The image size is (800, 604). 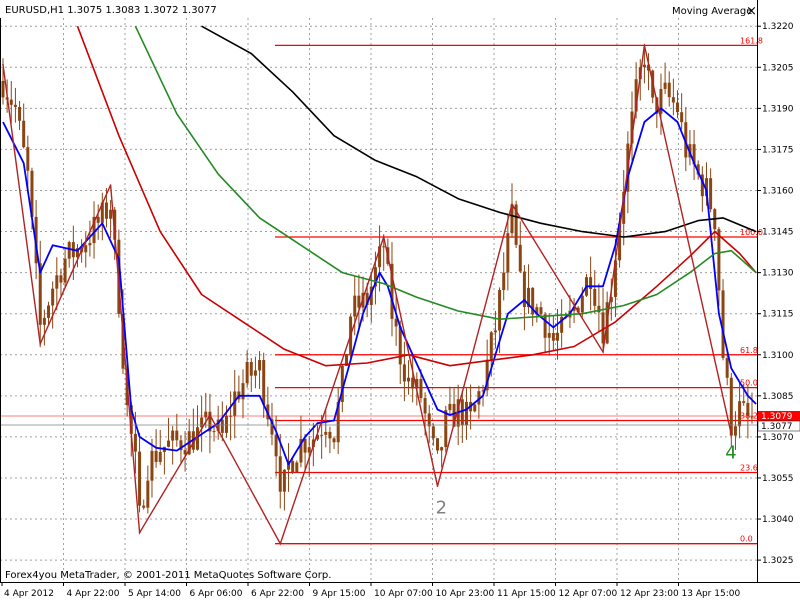 I want to click on fib-level-label: 0.0, so click(x=746, y=539).